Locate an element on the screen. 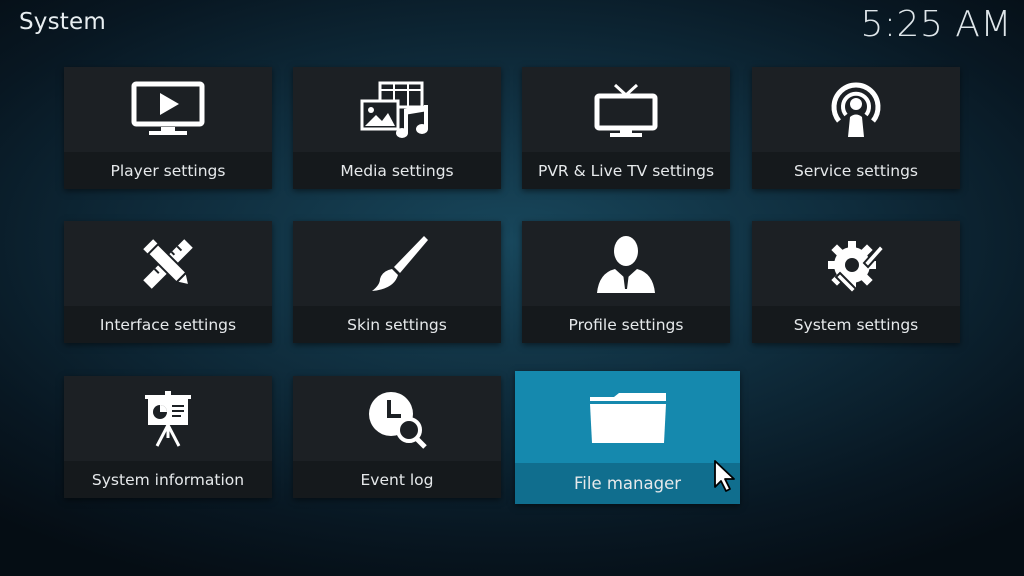 This screenshot has width=1024, height=576. tile-event-log: Event log is located at coordinates (397, 437).